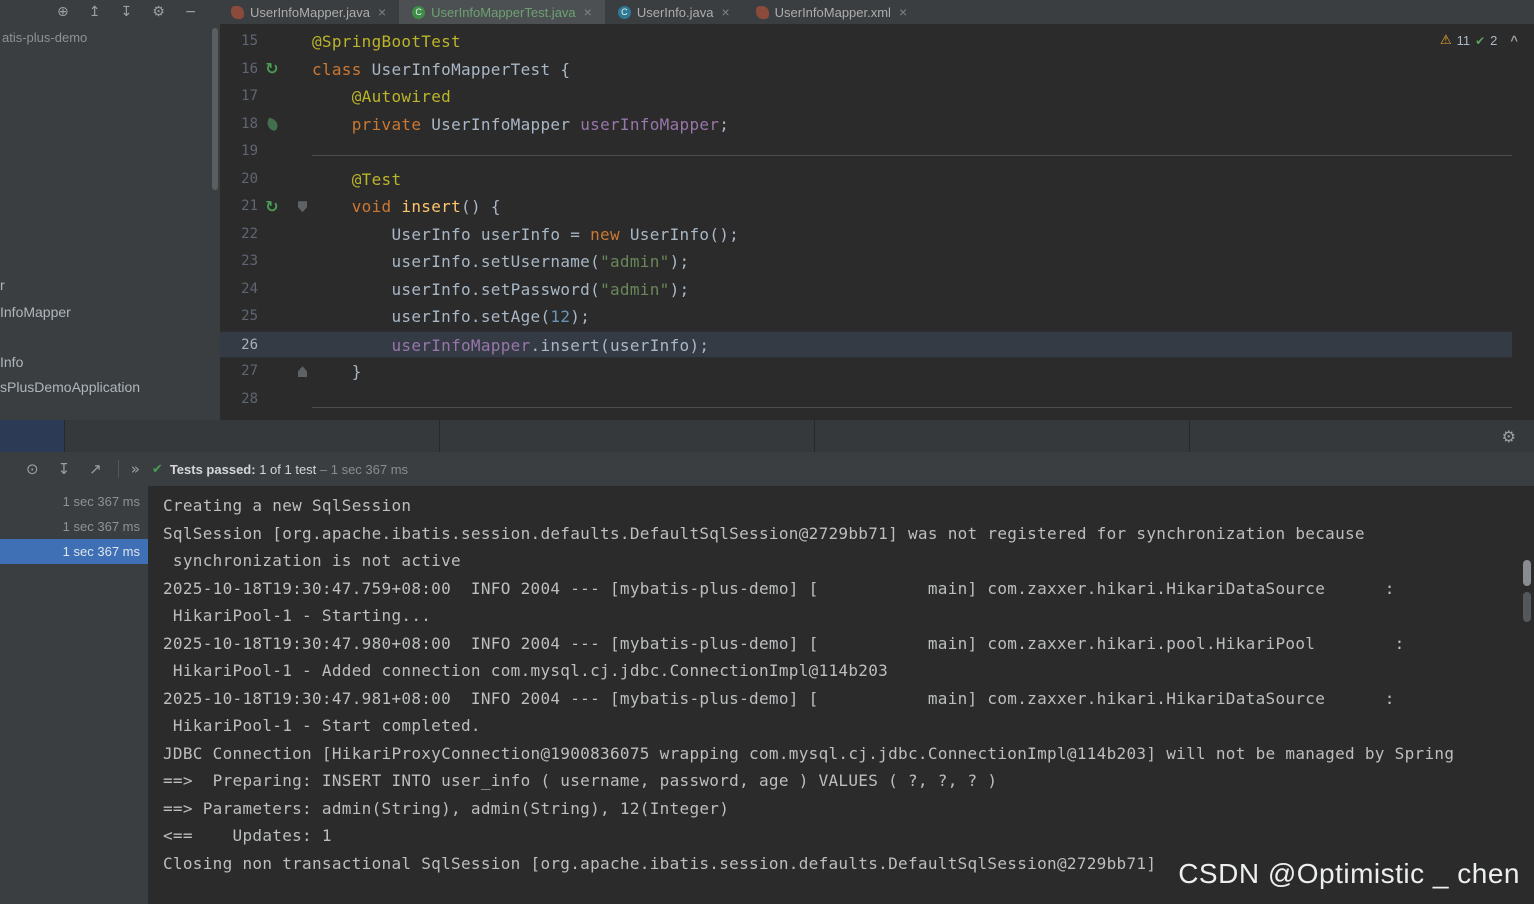  I want to click on code-line: 15 @SpringBootTest, so click(866, 42).